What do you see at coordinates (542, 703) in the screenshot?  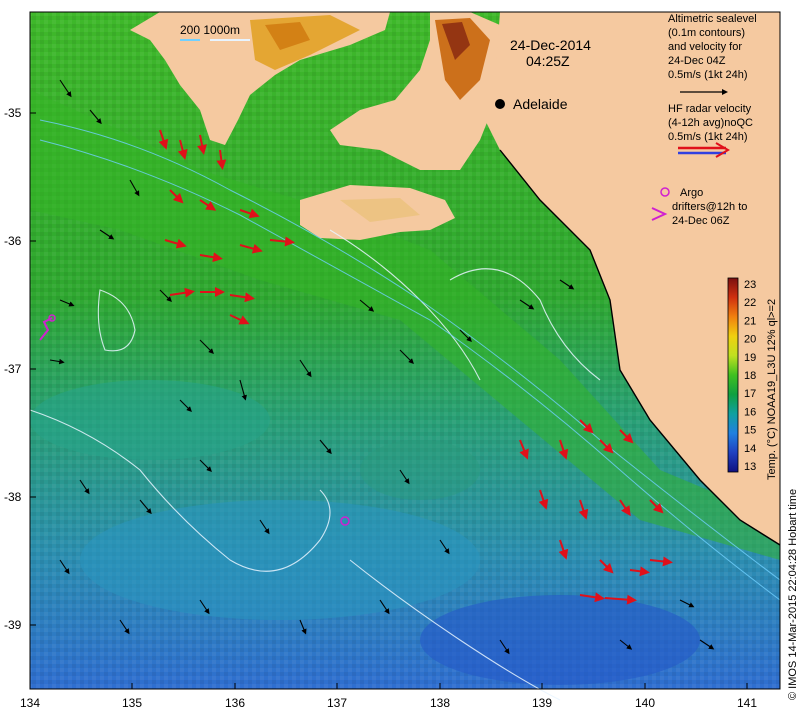 I see `lon-tick-label: 139` at bounding box center [542, 703].